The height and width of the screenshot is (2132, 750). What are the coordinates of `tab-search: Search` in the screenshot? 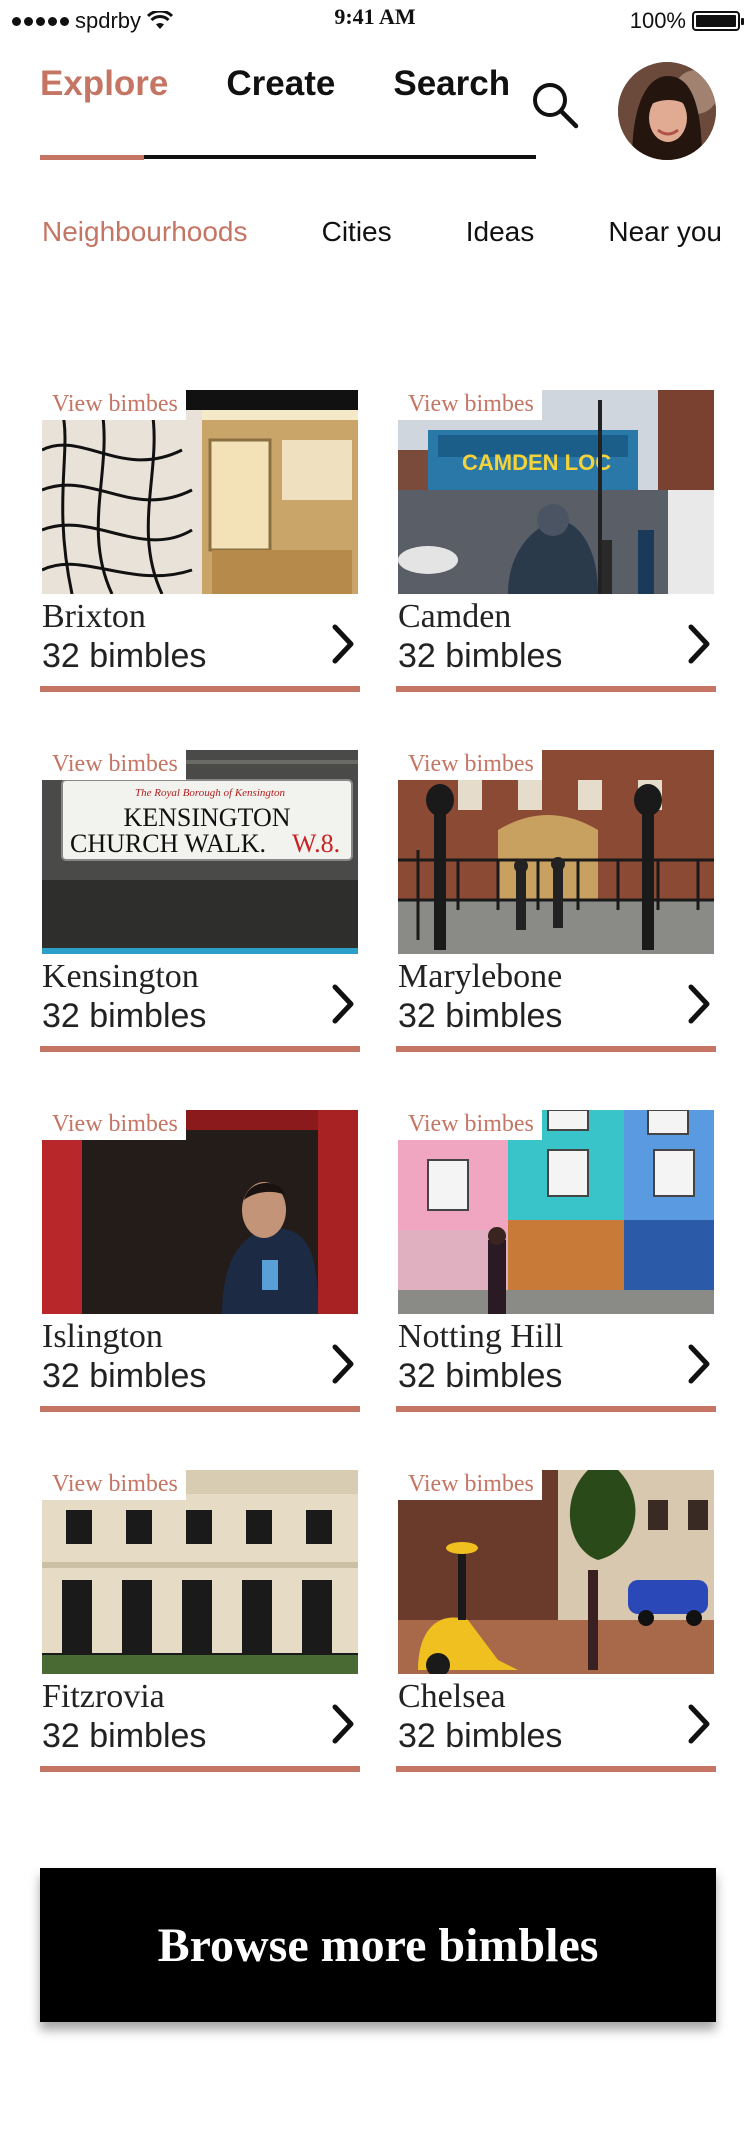 It's located at (451, 84).